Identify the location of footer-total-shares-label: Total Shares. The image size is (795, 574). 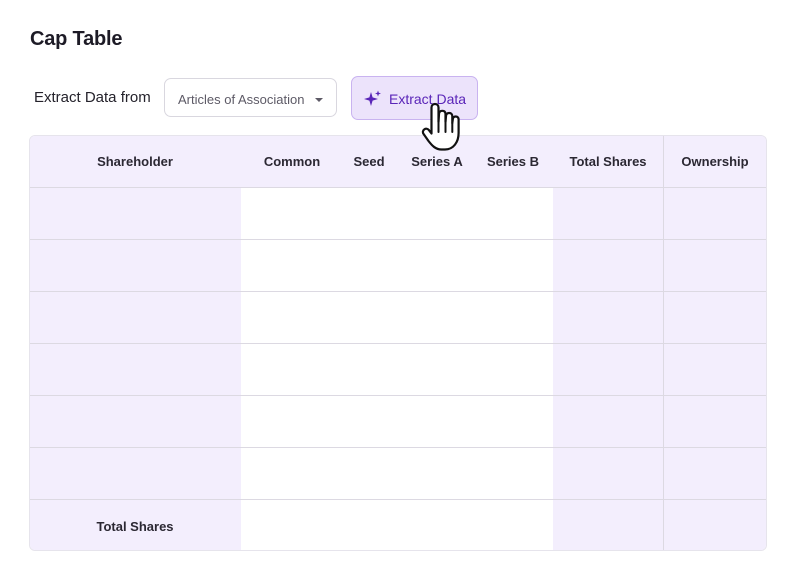
(135, 526).